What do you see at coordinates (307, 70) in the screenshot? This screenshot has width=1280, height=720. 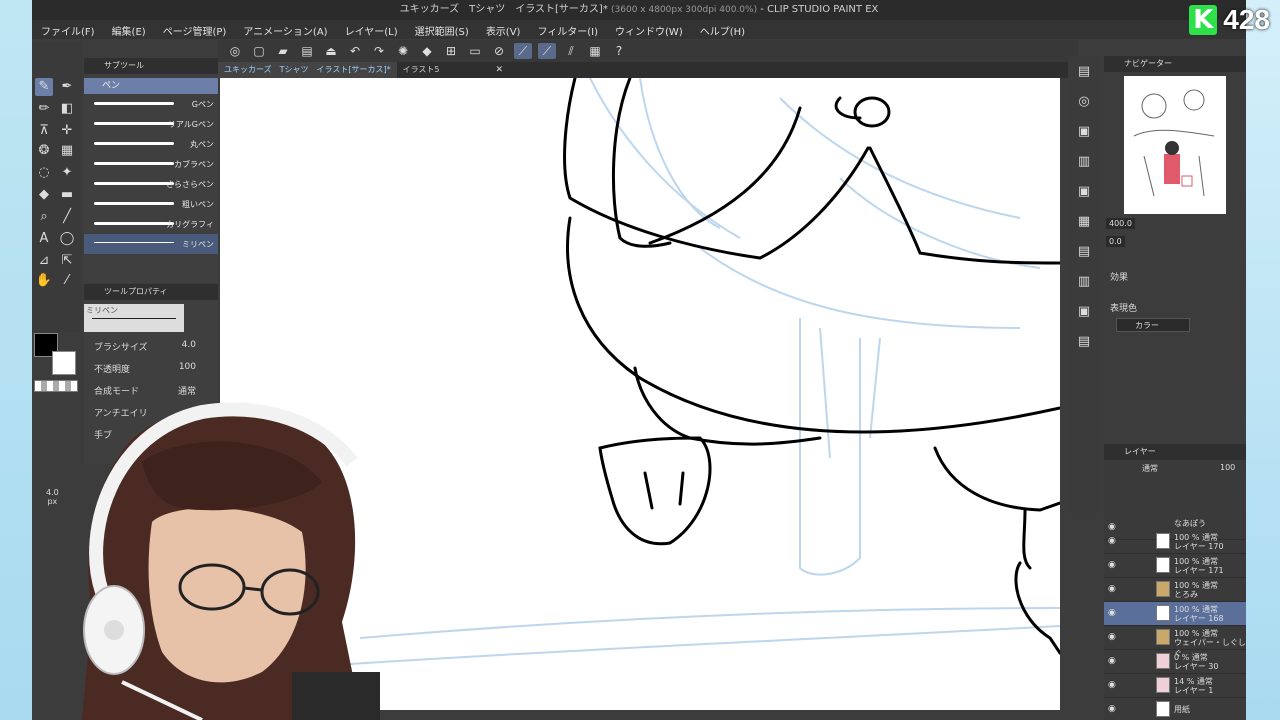 I see `tab-circus-illustration: ユキッカーズ Tシャツ イラスト[サーカス]*` at bounding box center [307, 70].